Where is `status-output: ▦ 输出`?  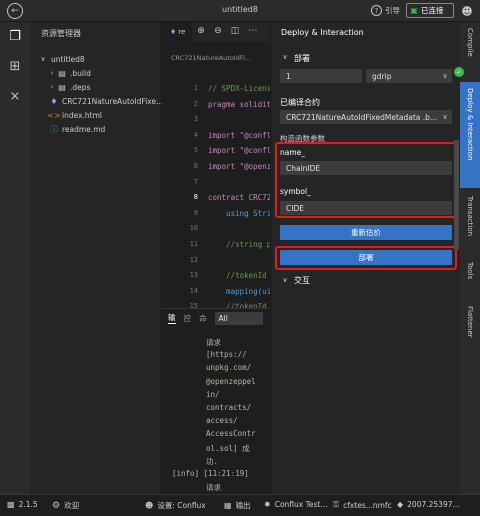 status-output: ▦ 输出 is located at coordinates (237, 505).